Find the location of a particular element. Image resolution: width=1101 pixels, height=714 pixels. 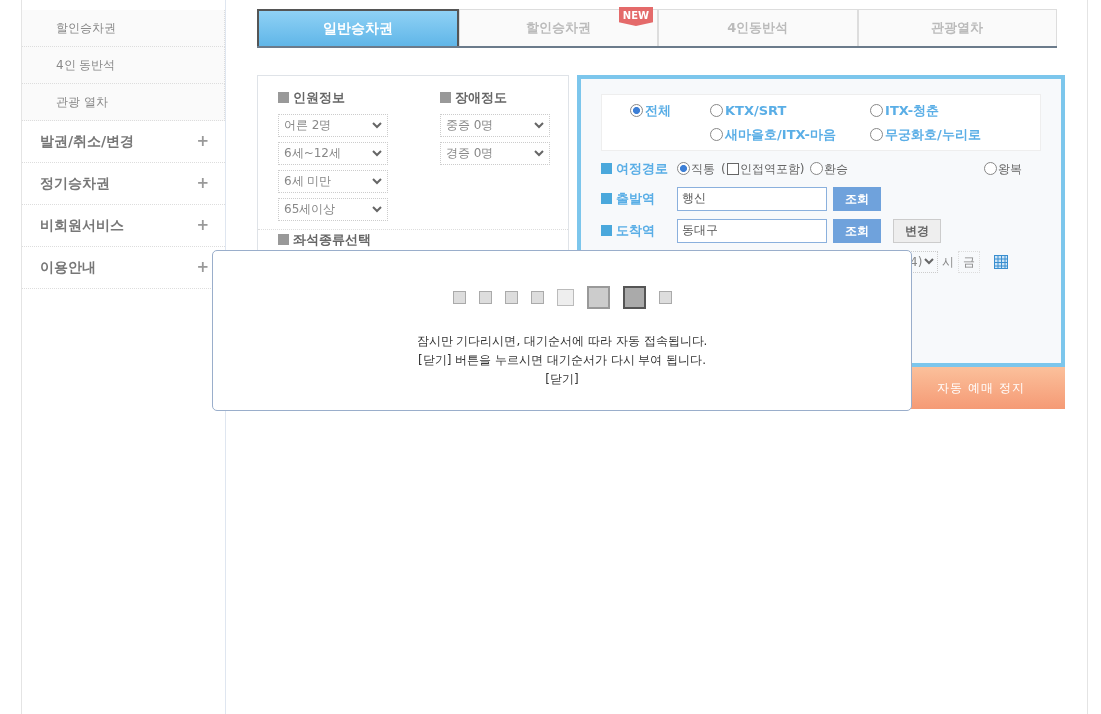

station-input: 동대구 is located at coordinates (752, 230).